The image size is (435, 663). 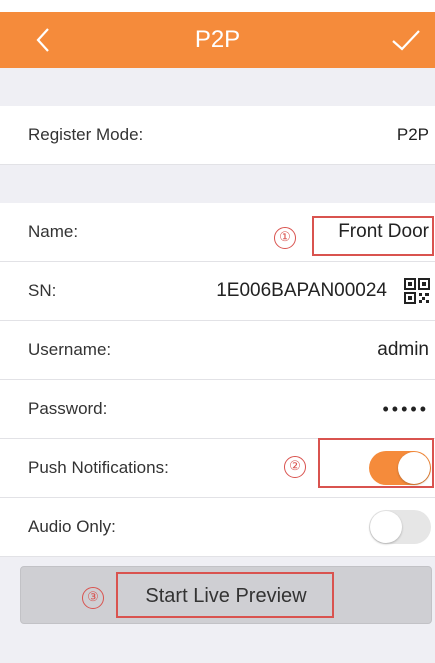 I want to click on register-mode-value: P2P, so click(x=412, y=134).